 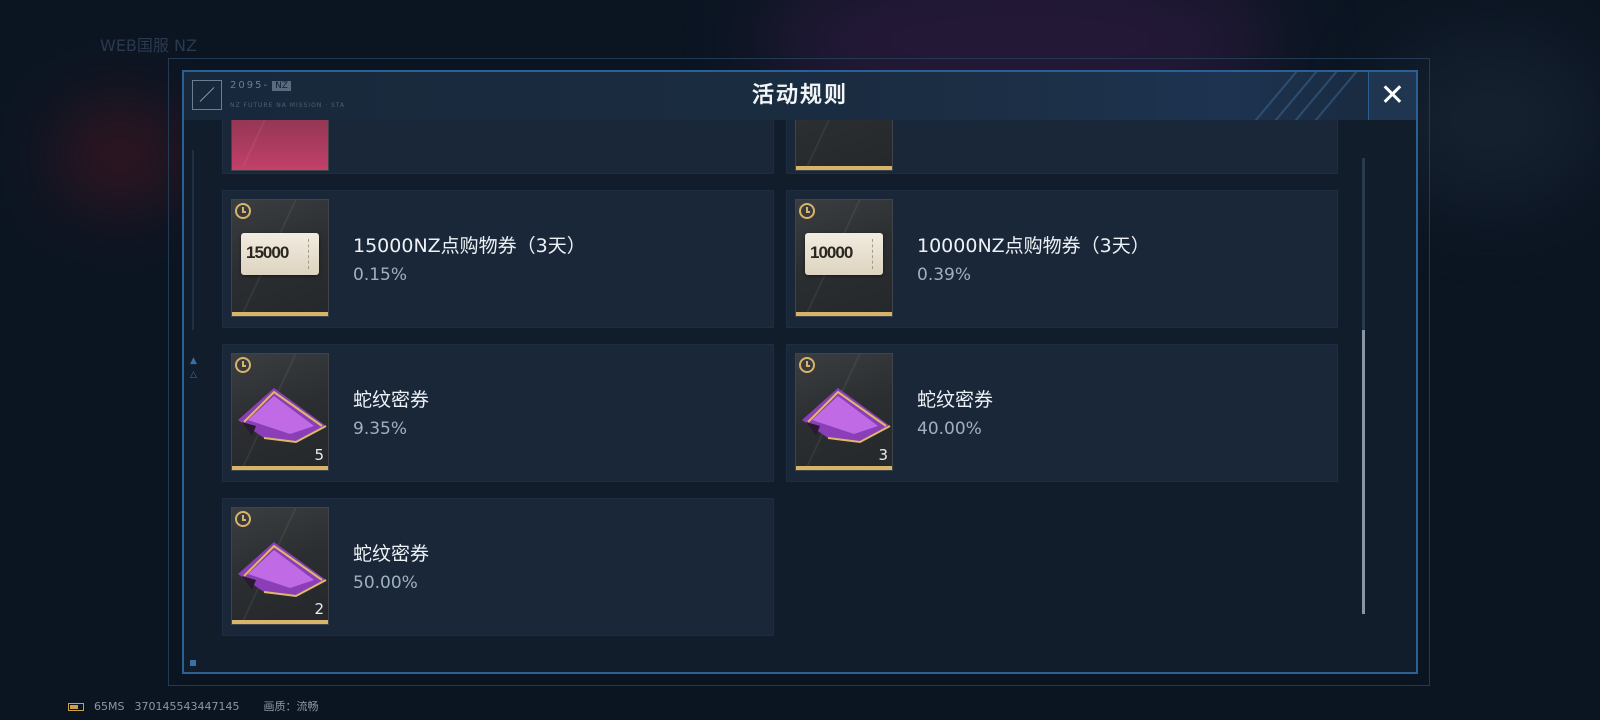 I want to click on reward-thumbnail: 2, so click(x=280, y=566).